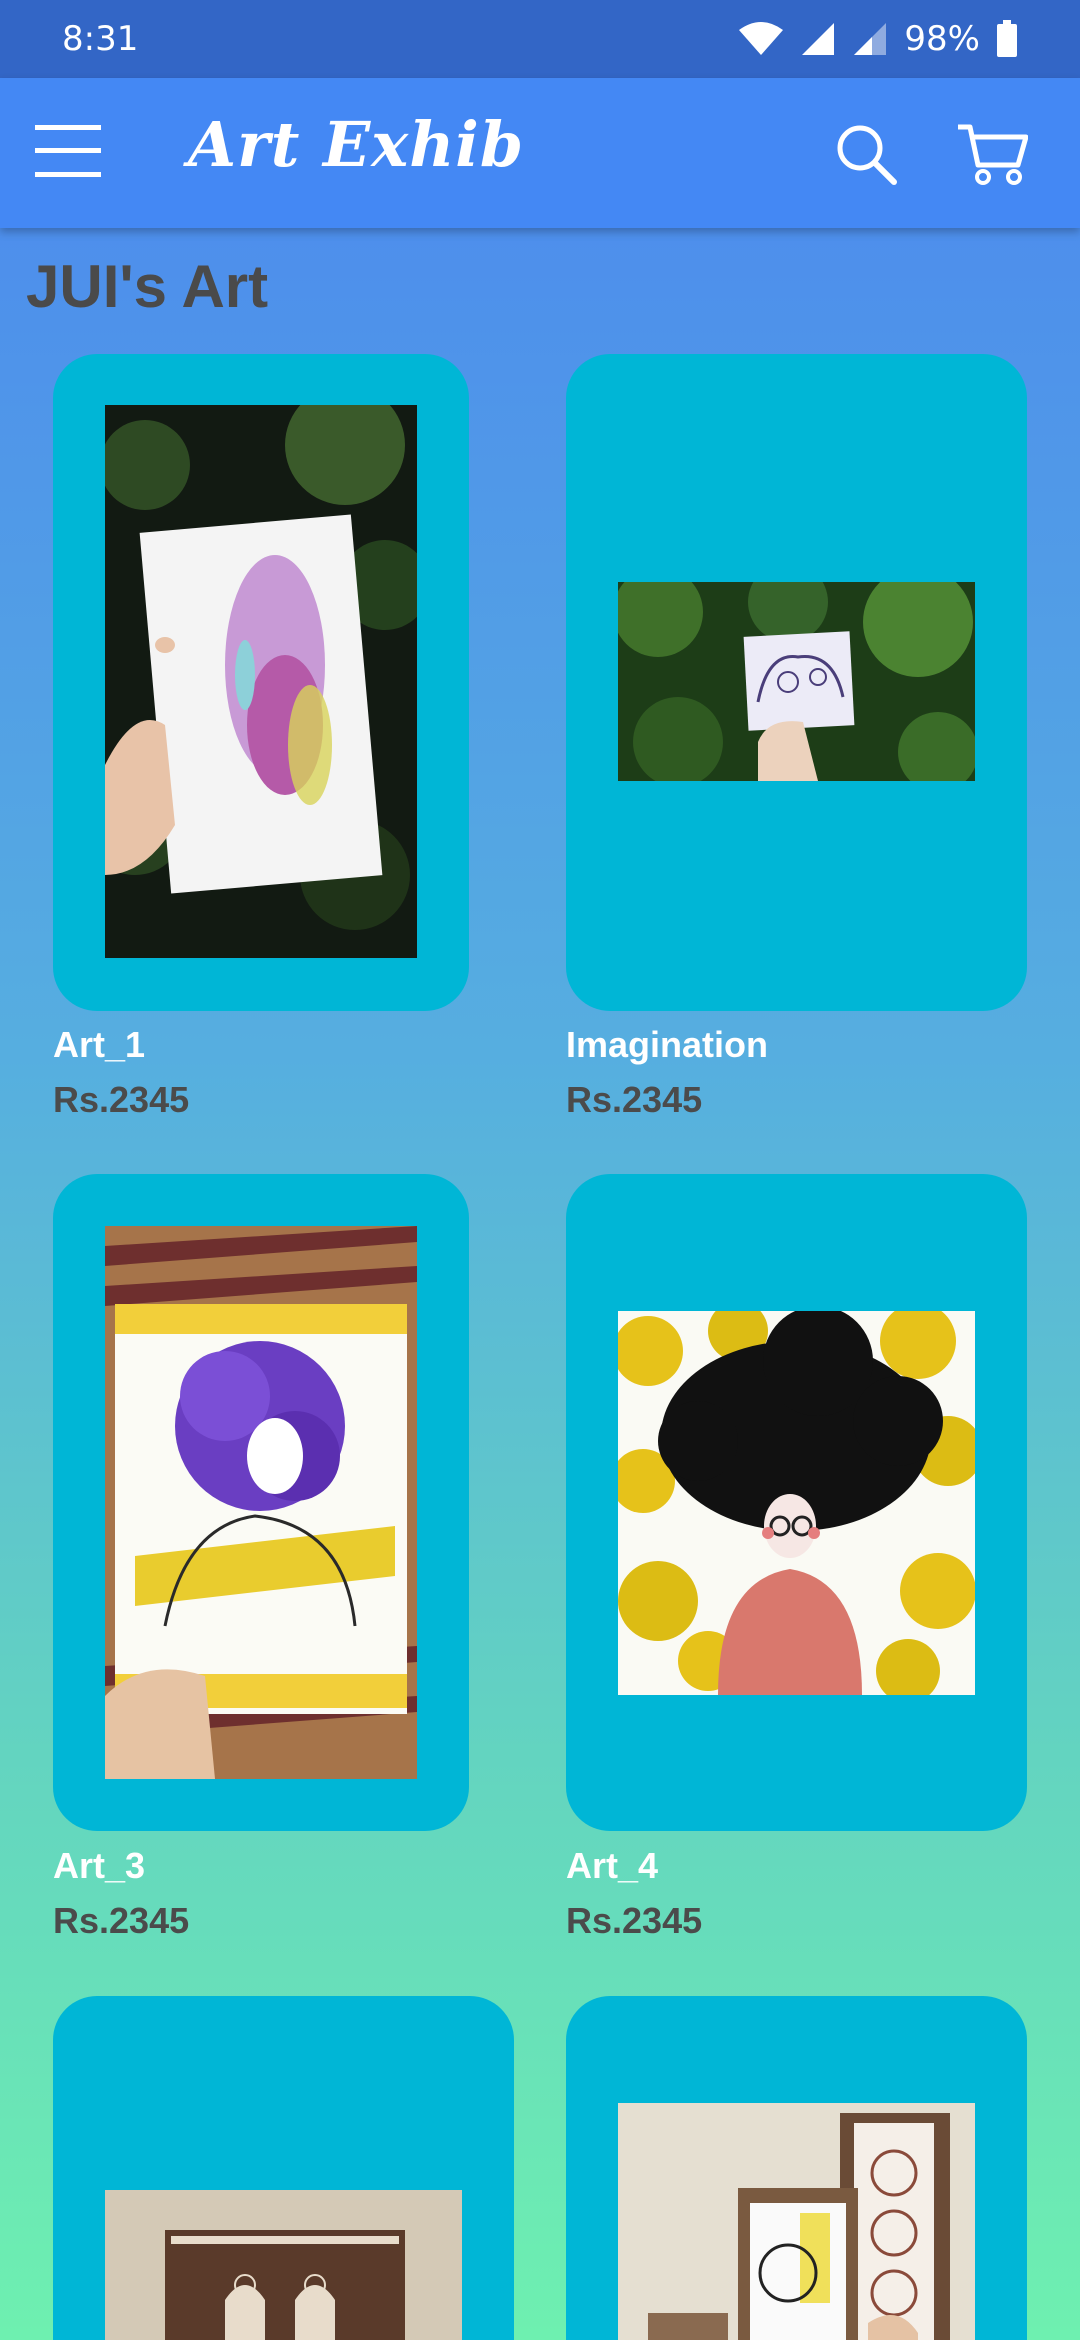  What do you see at coordinates (540, 39) in the screenshot?
I see `status-bar: 8:31 98%` at bounding box center [540, 39].